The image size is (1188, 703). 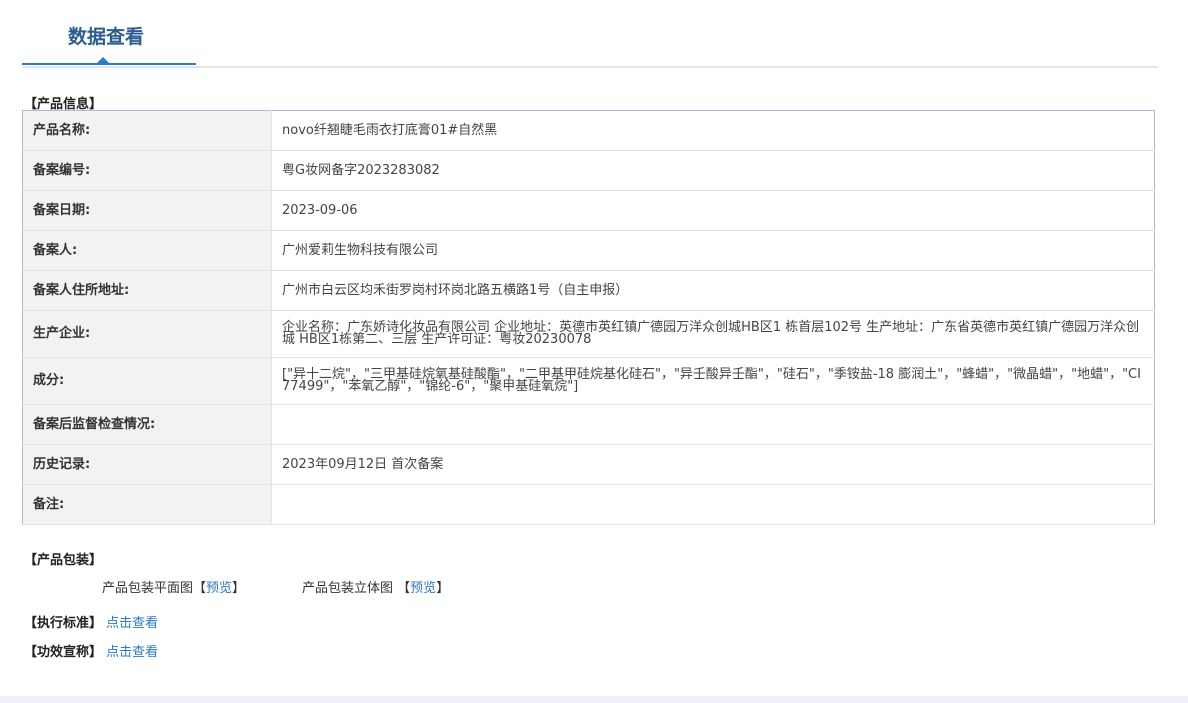 What do you see at coordinates (63, 560) in the screenshot?
I see `section-packaging-label: 【产品包装】` at bounding box center [63, 560].